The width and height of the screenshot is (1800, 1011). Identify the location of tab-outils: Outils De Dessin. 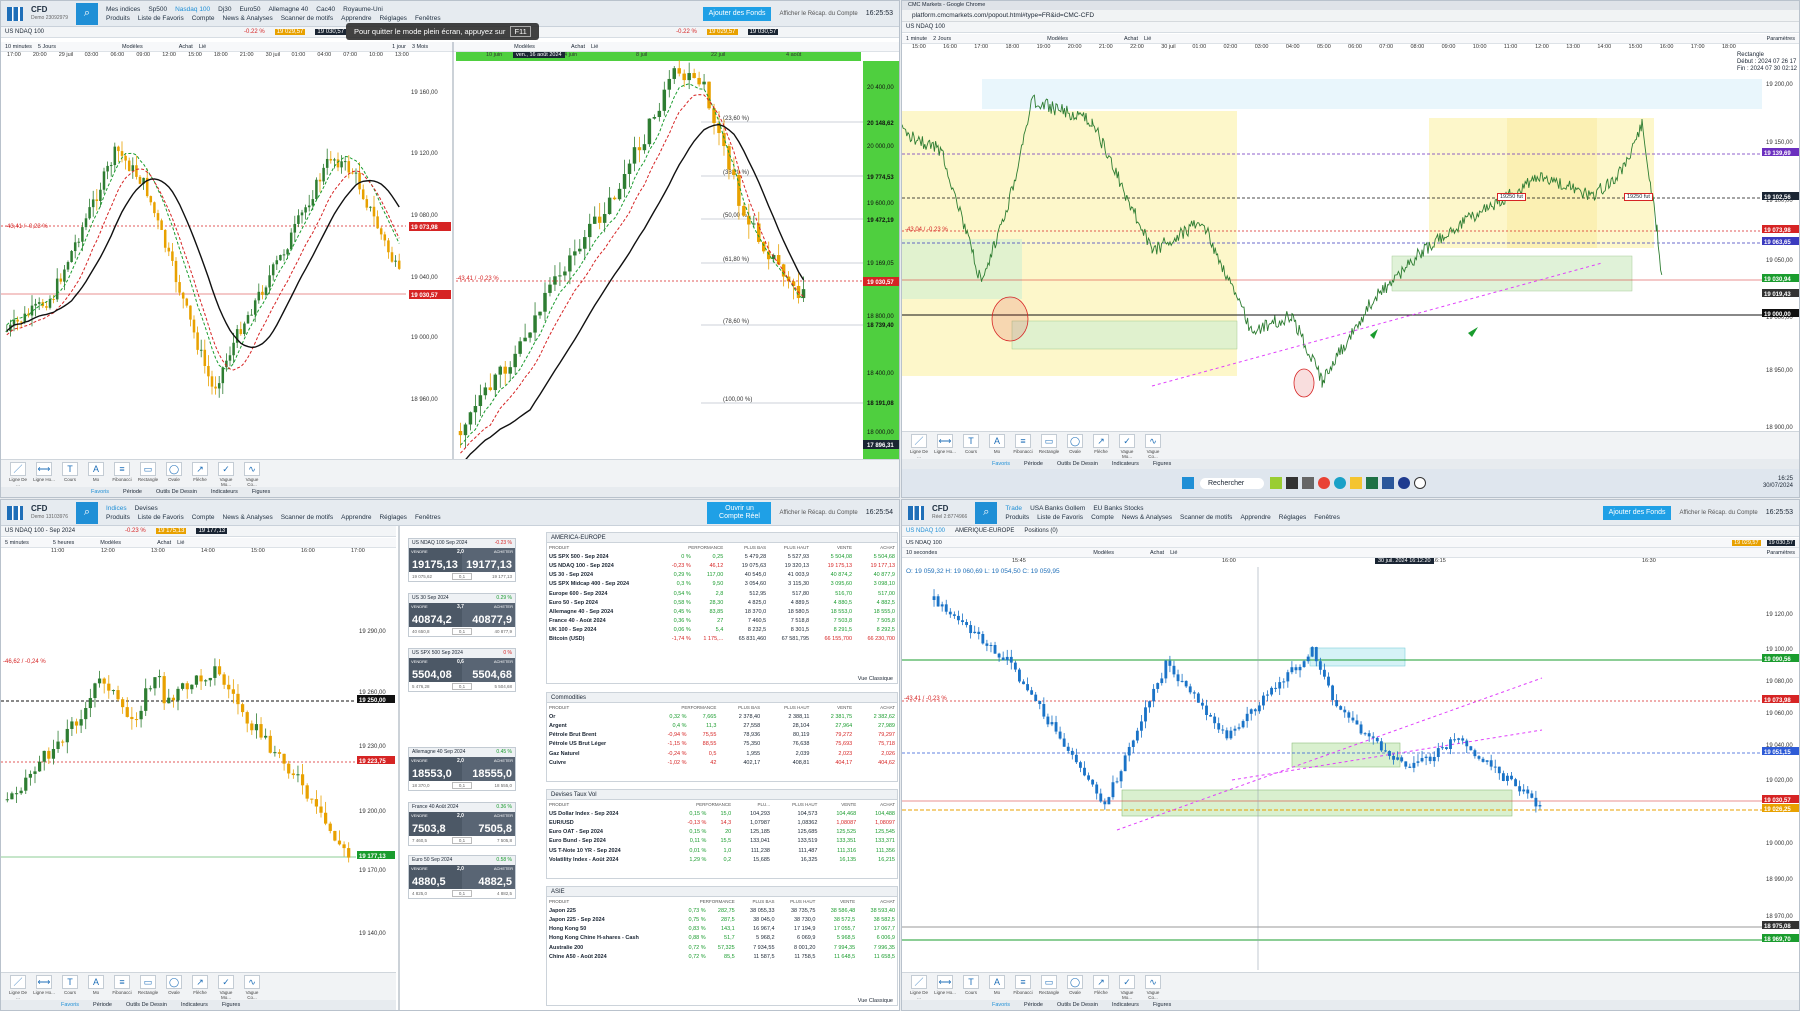
(176, 492).